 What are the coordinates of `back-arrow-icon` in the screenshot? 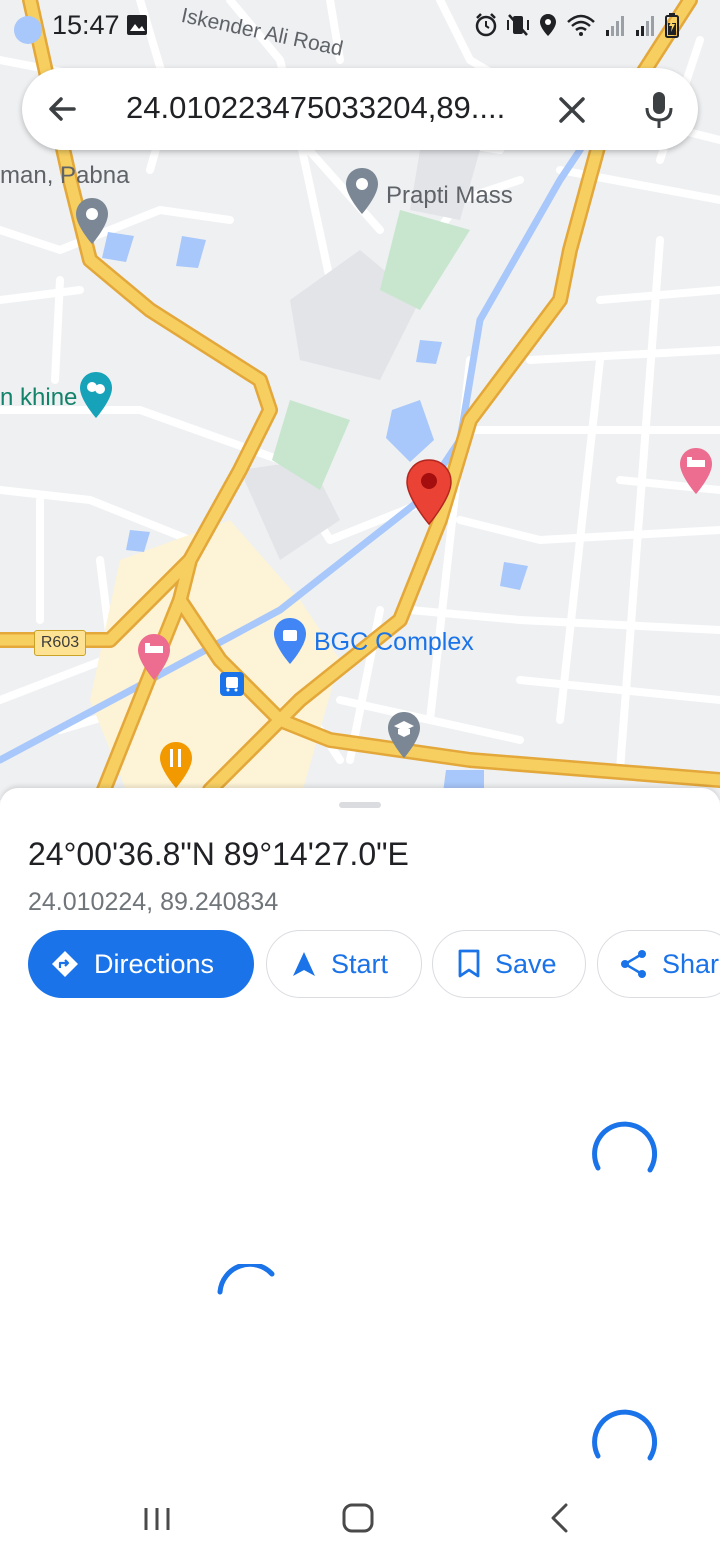 It's located at (62, 109).